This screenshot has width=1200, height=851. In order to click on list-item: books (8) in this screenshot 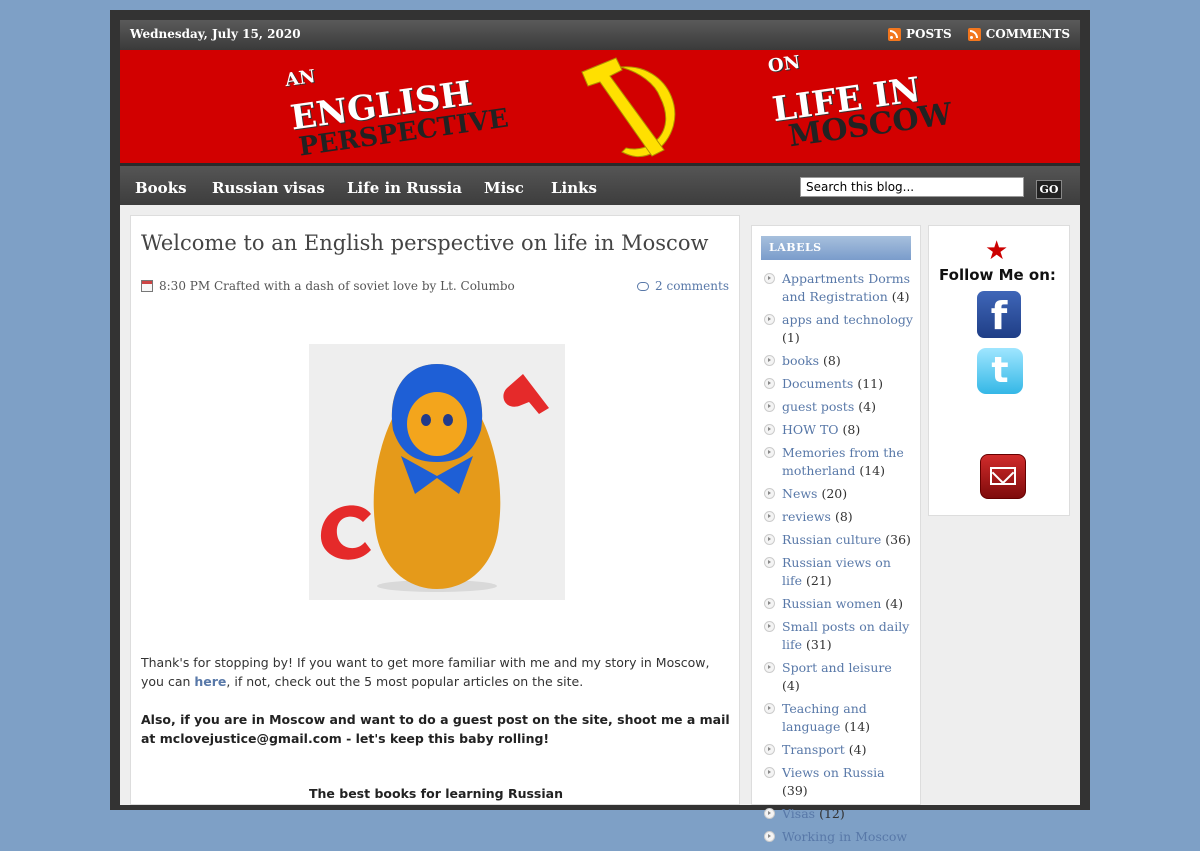, I will do `click(837, 361)`.